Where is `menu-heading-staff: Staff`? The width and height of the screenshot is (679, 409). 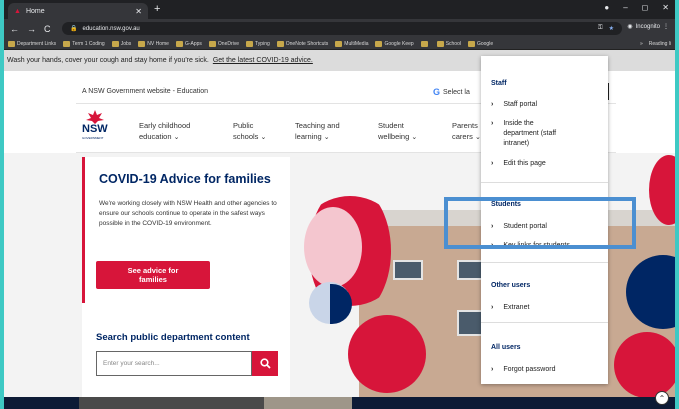
menu-heading-staff: Staff is located at coordinates (499, 83).